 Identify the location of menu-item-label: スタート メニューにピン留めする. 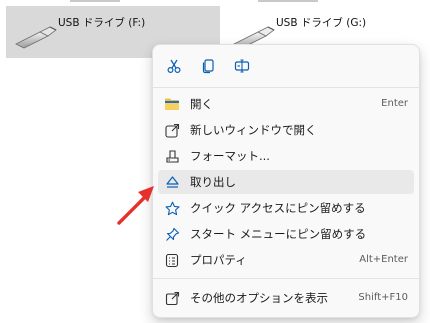
(278, 234).